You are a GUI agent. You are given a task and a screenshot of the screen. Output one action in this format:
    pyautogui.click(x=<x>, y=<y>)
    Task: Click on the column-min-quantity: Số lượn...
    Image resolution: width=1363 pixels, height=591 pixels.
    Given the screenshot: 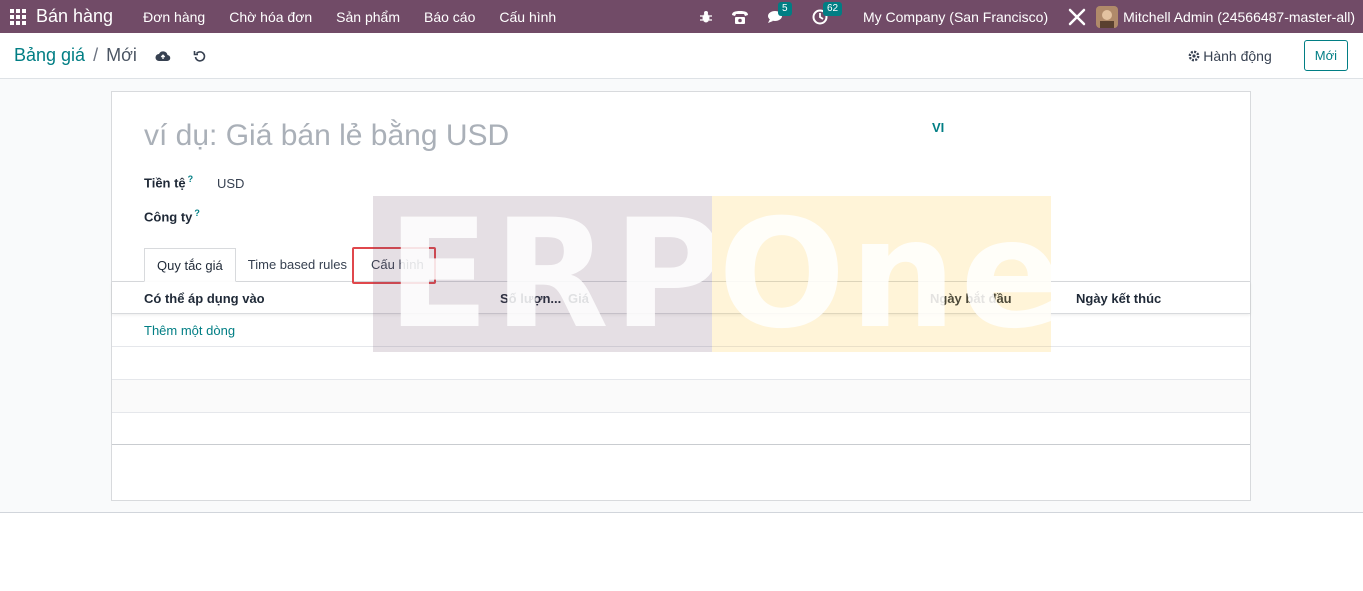 What is the action you would take?
    pyautogui.click(x=530, y=298)
    